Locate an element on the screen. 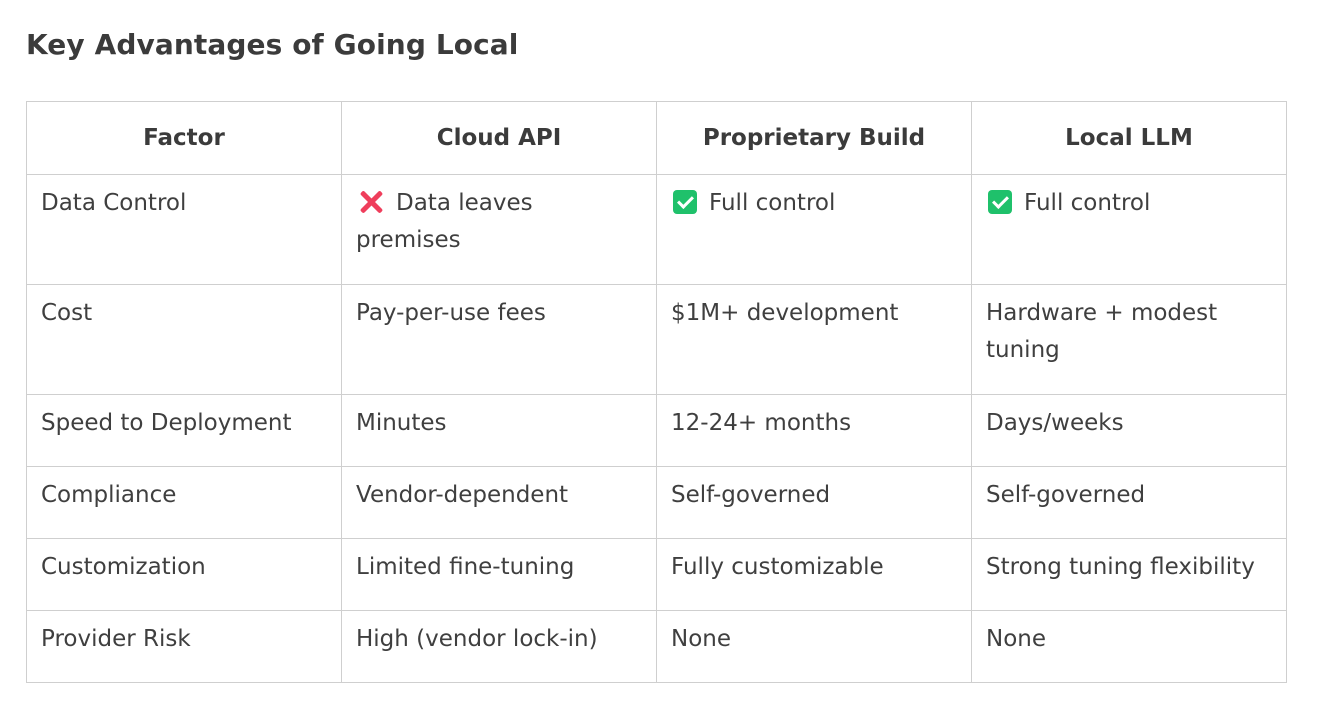 Image resolution: width=1330 pixels, height=706 pixels. cell-text: Speed to Deployment is located at coordinates (166, 423).